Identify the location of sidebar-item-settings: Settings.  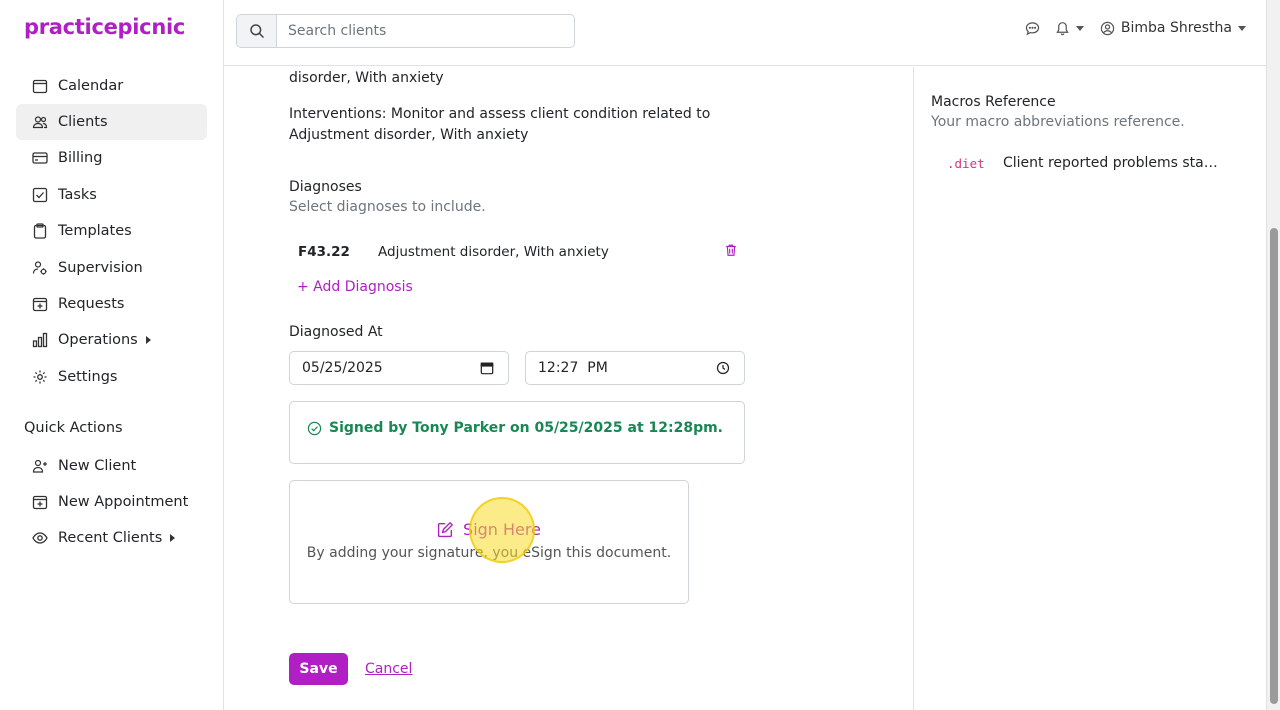
(111, 377).